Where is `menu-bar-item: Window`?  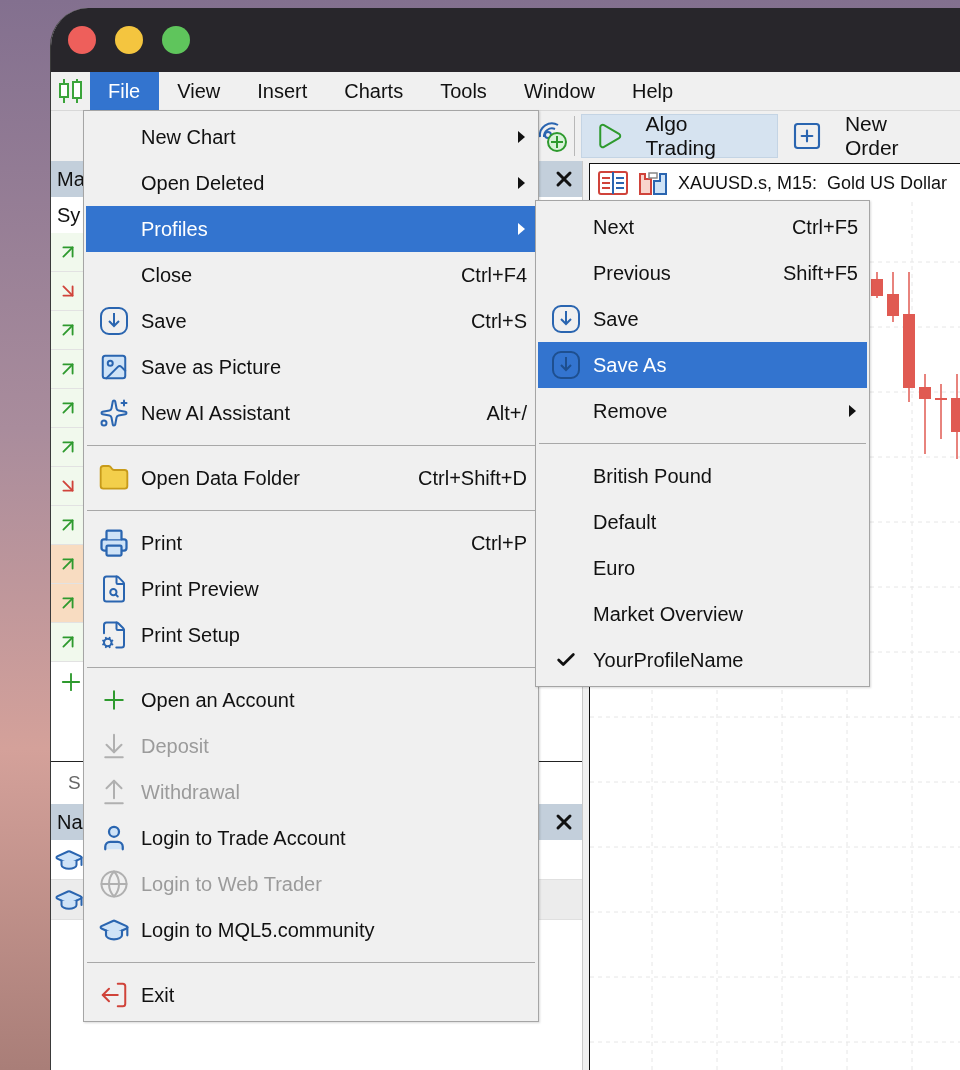
menu-bar-item: Window is located at coordinates (559, 91).